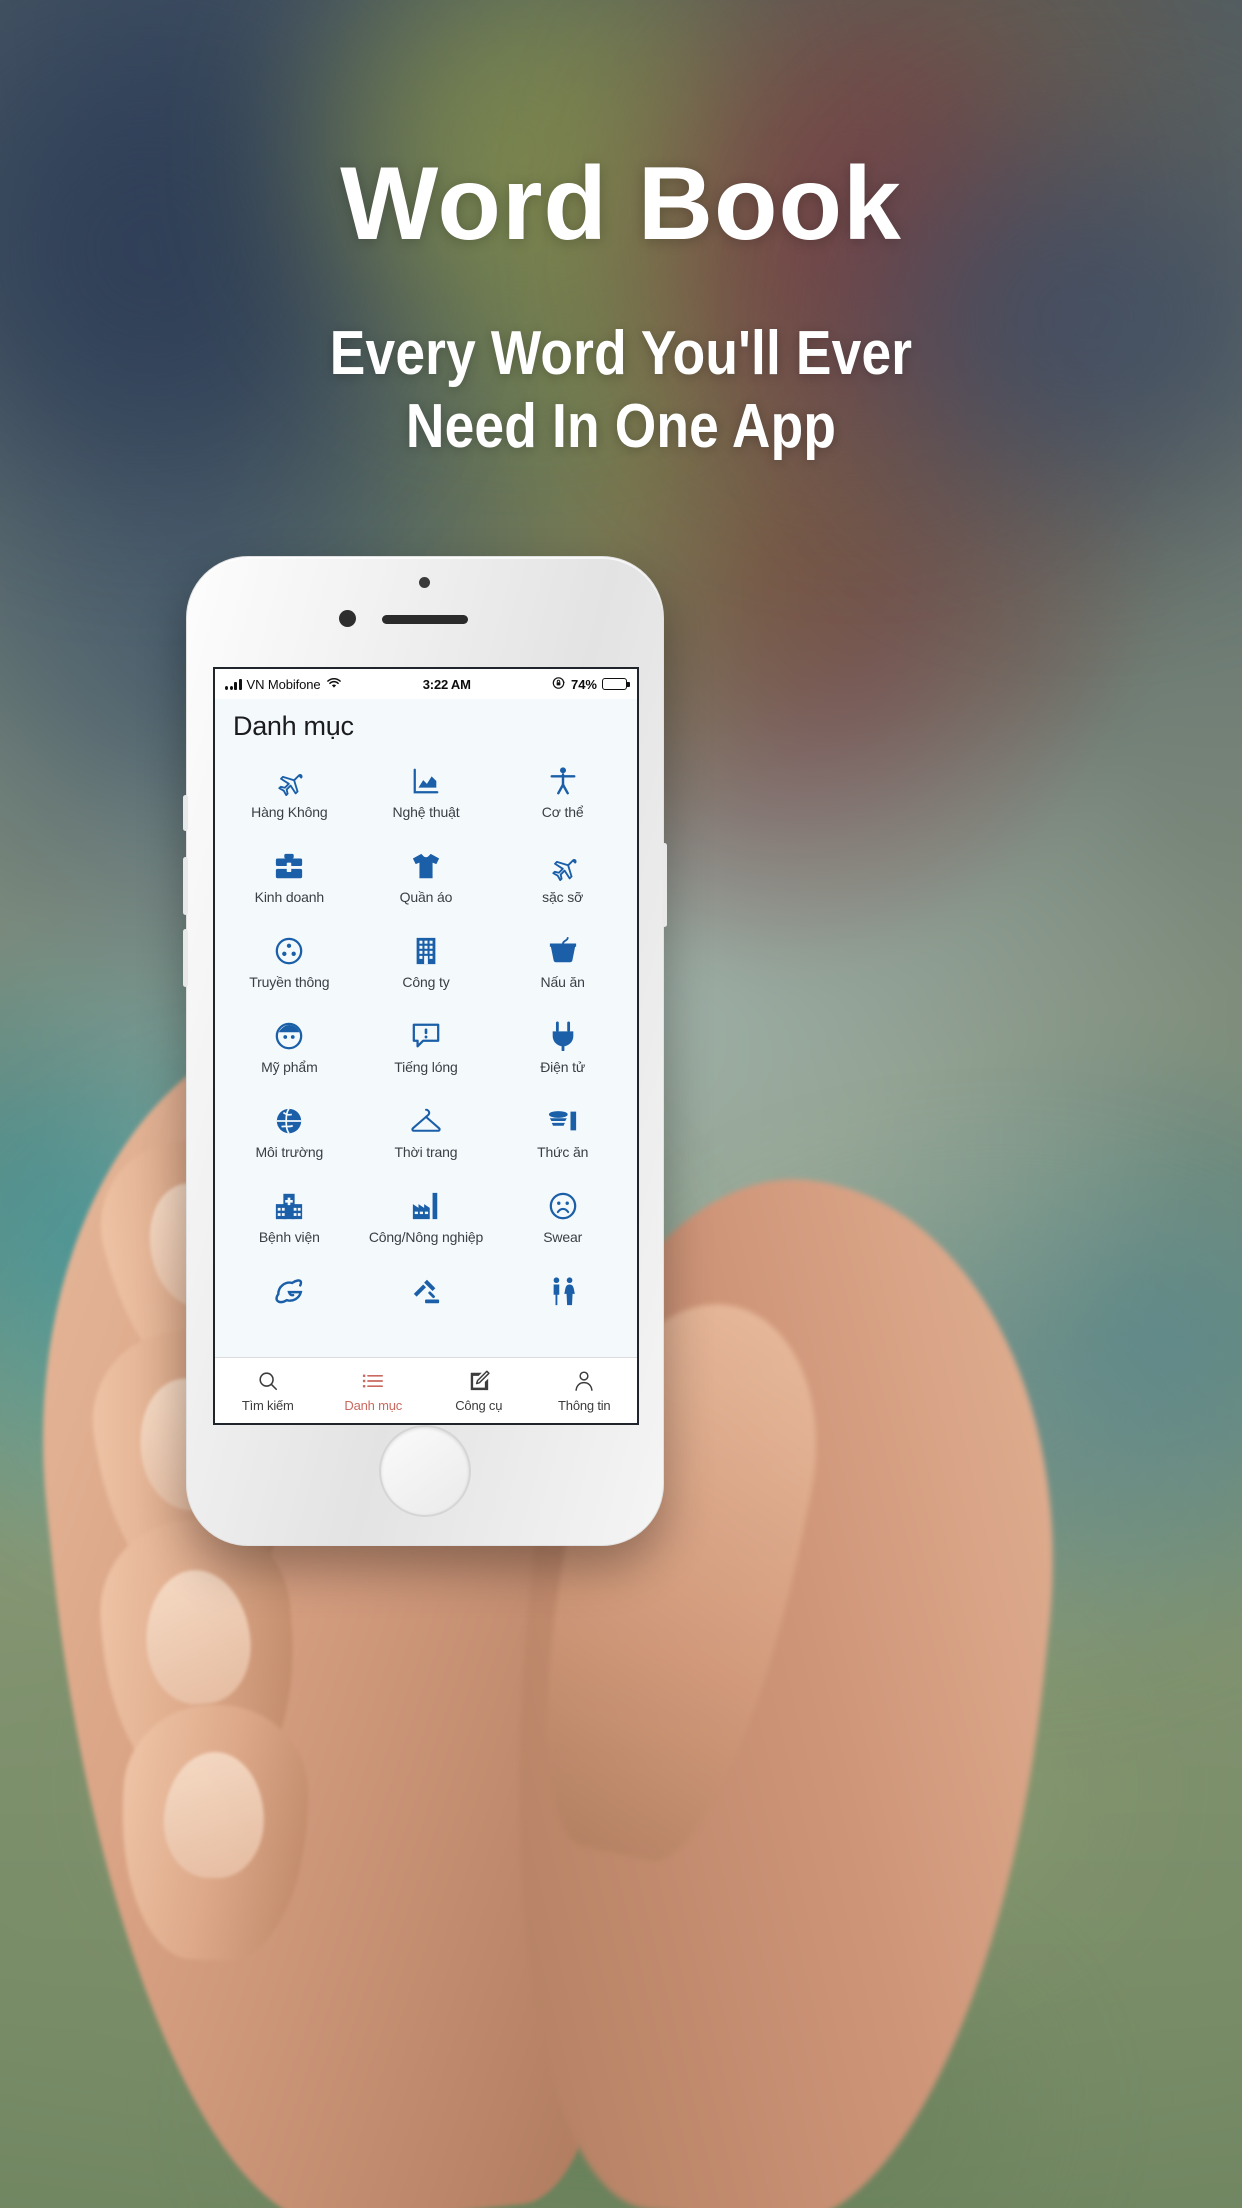 This screenshot has height=2208, width=1242. Describe the element at coordinates (289, 1138) in the screenshot. I see `category-item: Môi trường` at that location.